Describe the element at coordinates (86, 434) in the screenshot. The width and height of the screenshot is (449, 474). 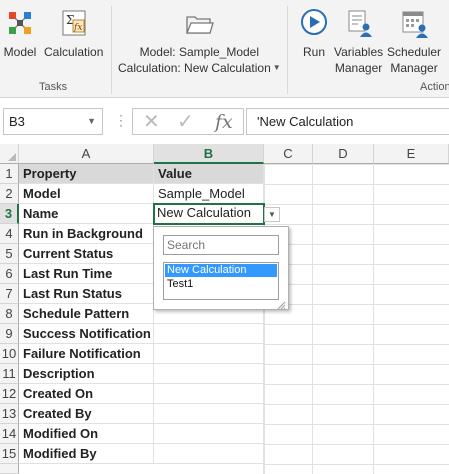
I see `cell-a14: Modified On` at that location.